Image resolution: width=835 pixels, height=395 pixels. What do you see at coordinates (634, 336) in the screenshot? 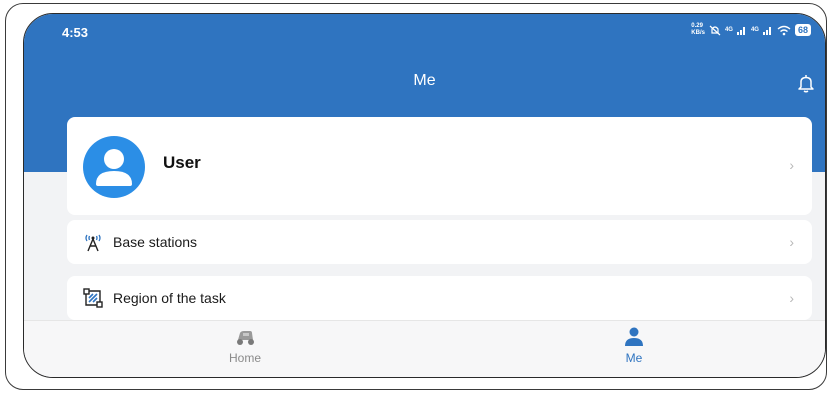
I see `person-icon` at bounding box center [634, 336].